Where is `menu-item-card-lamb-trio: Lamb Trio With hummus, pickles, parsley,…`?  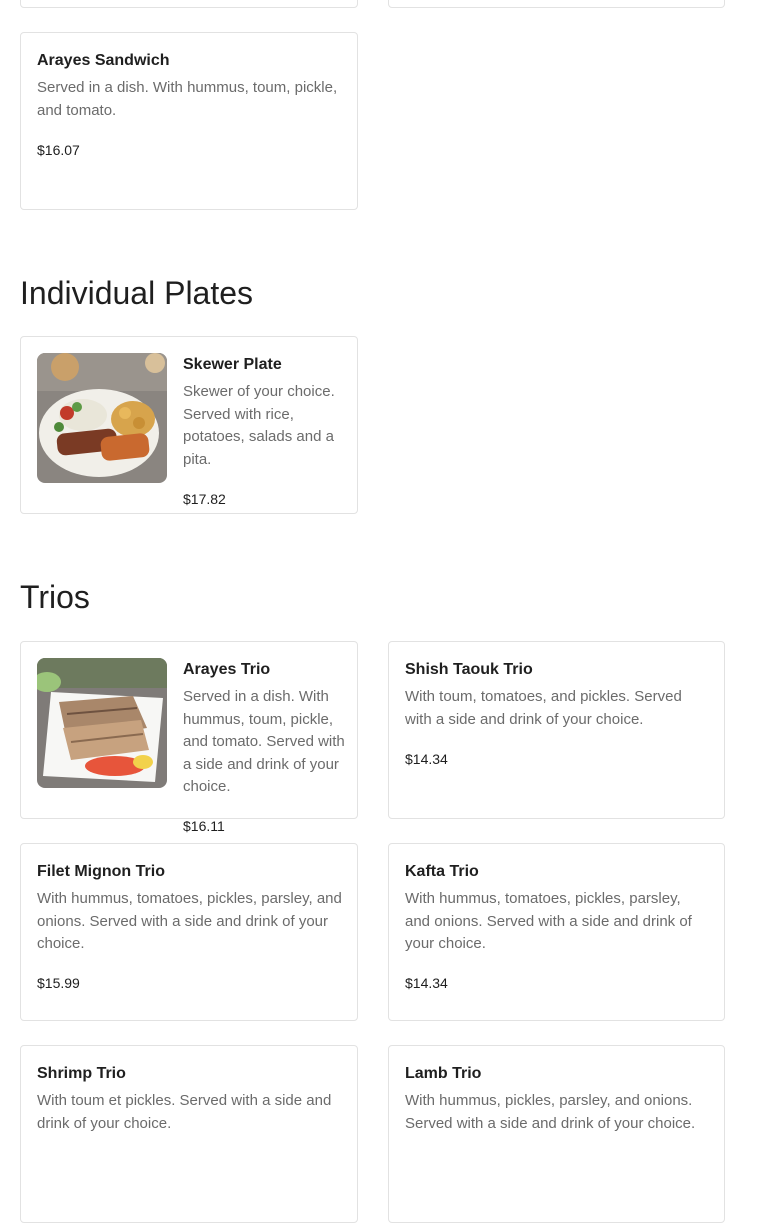
menu-item-card-lamb-trio: Lamb Trio With hummus, pickles, parsley,… is located at coordinates (556, 1134).